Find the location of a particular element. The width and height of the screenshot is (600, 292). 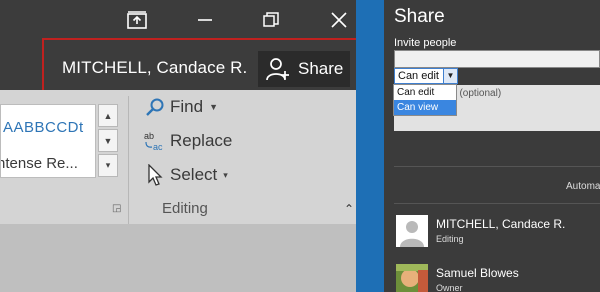

default-user-icon is located at coordinates (412, 231).